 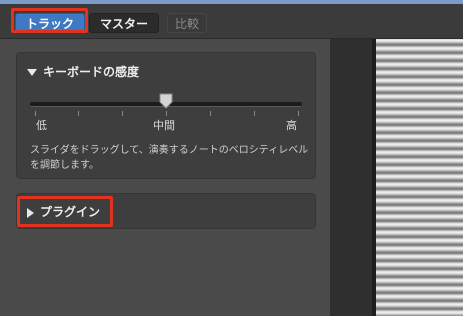 I want to click on disclosure-right-icon, so click(x=30, y=212).